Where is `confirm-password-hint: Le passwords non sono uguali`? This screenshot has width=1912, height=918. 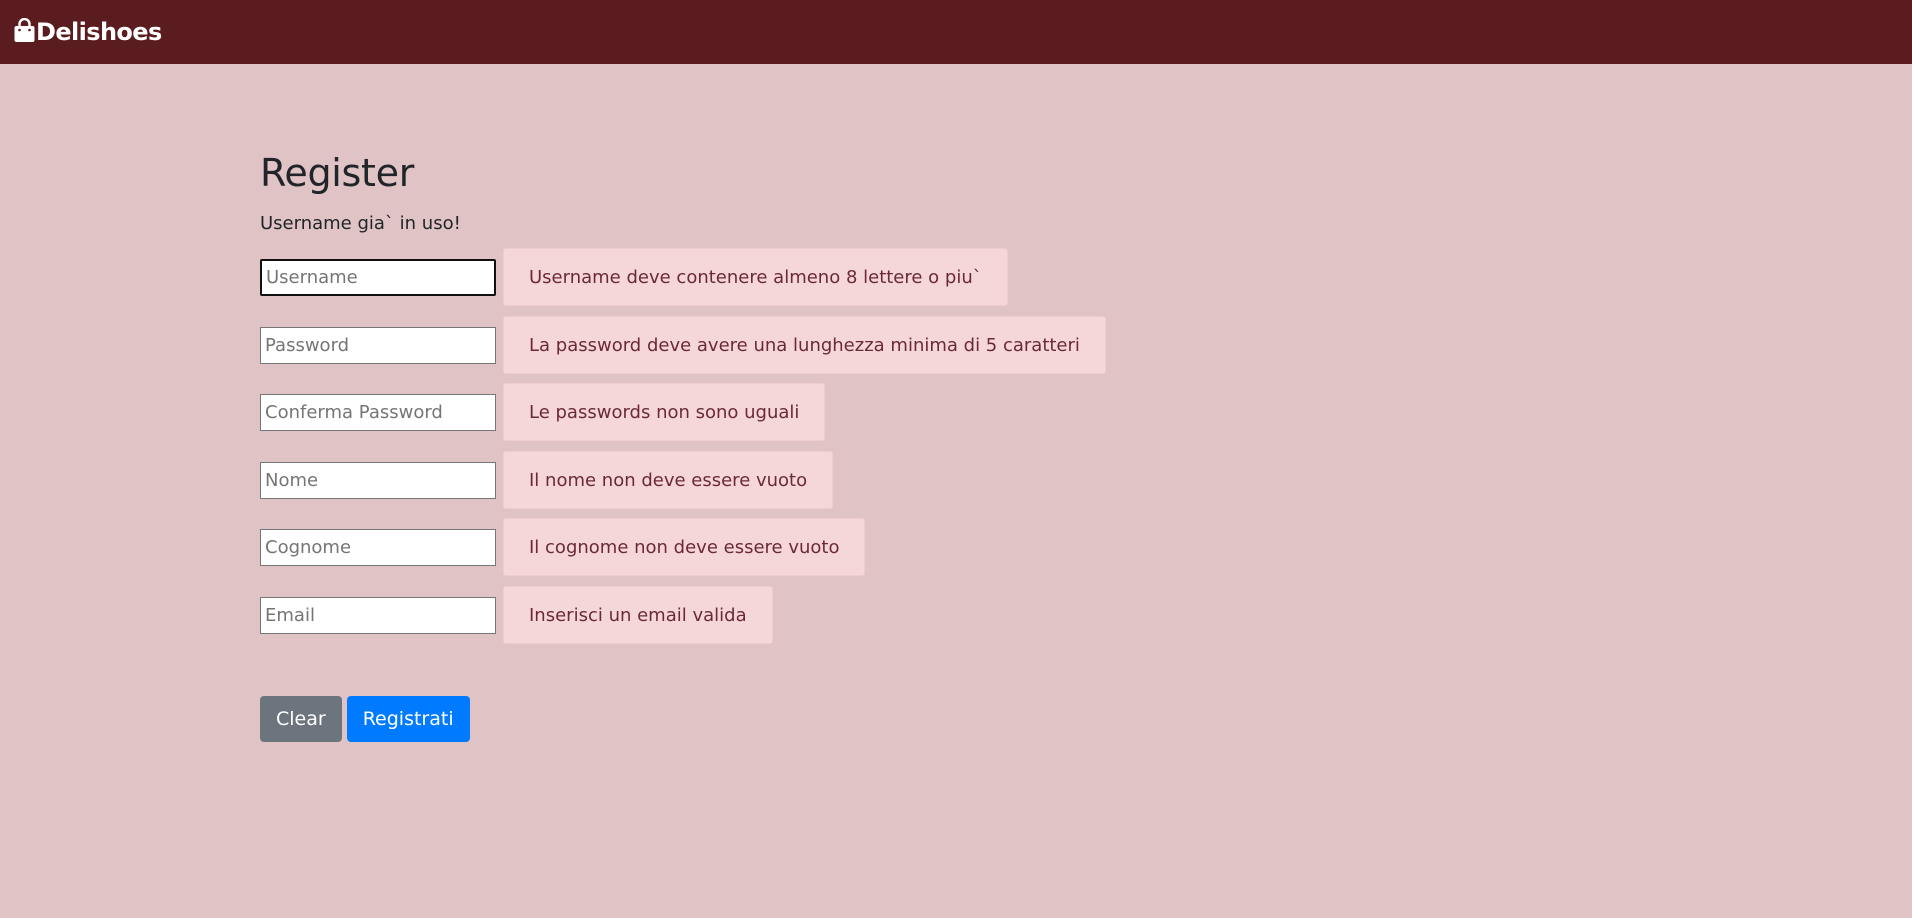
confirm-password-hint: Le passwords non sono uguali is located at coordinates (664, 412).